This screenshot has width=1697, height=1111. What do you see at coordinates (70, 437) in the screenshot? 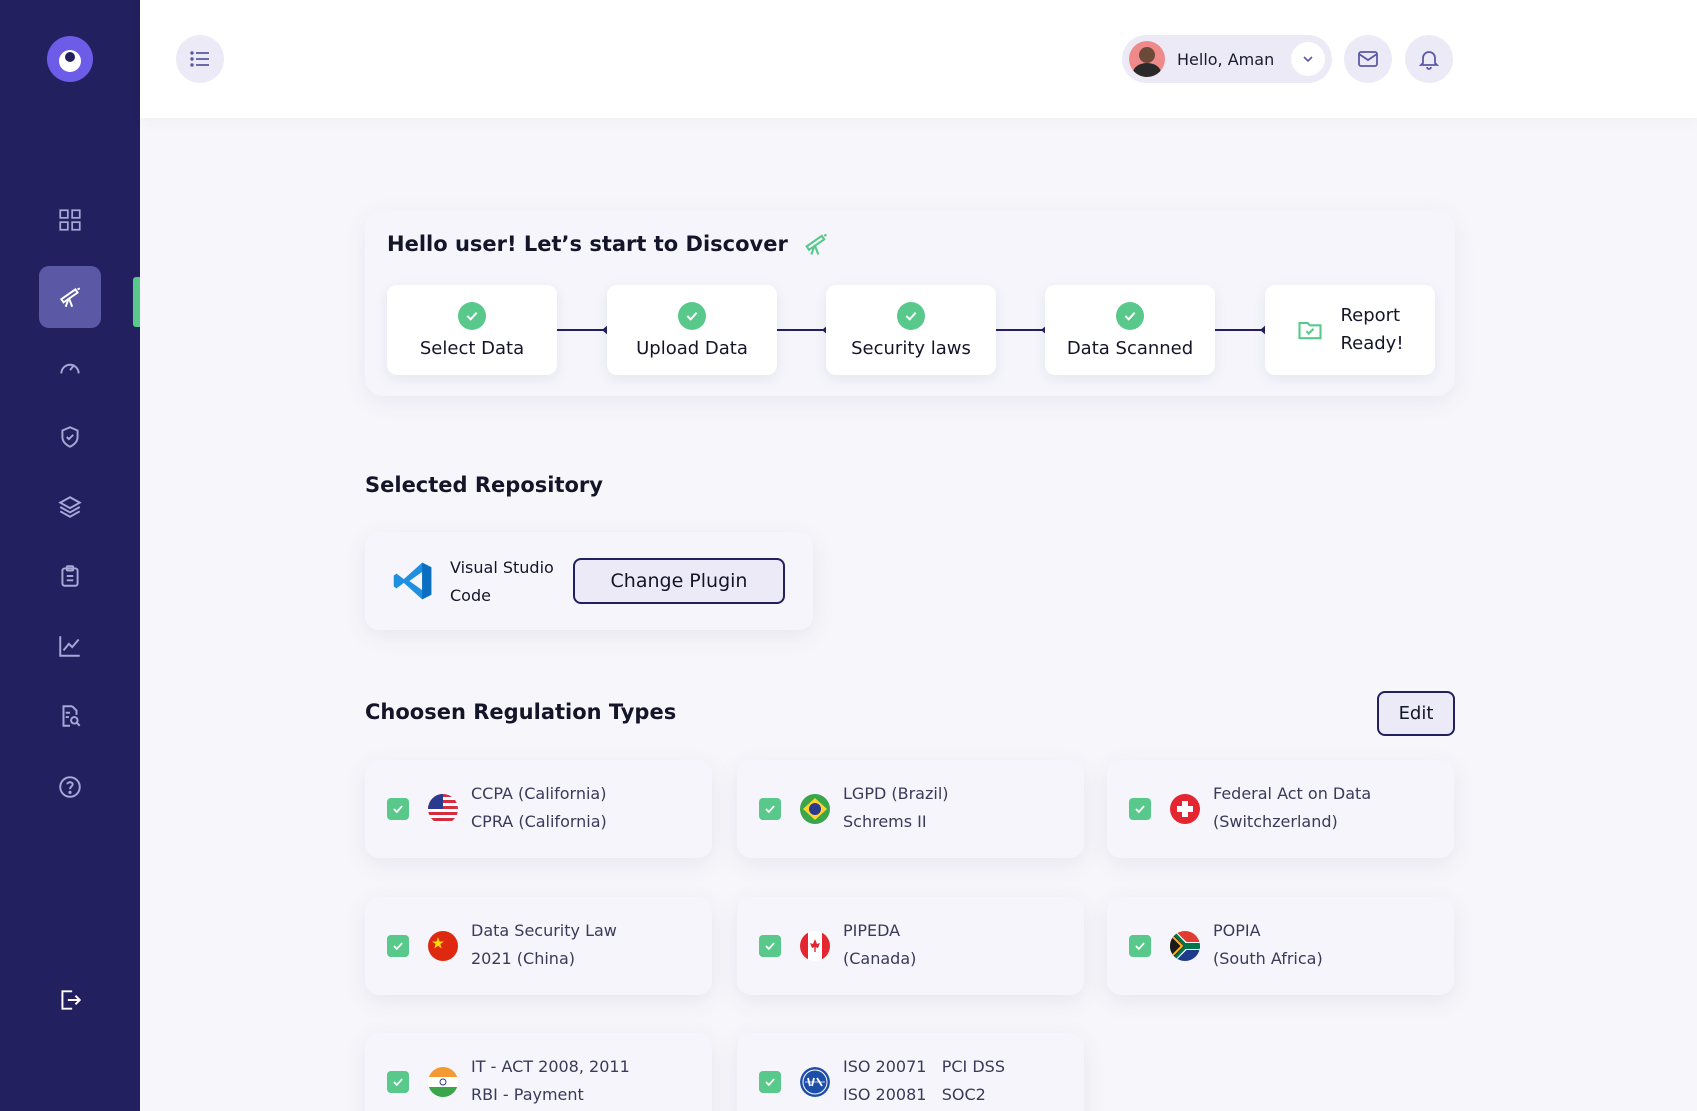
I see `shield-check-icon` at bounding box center [70, 437].